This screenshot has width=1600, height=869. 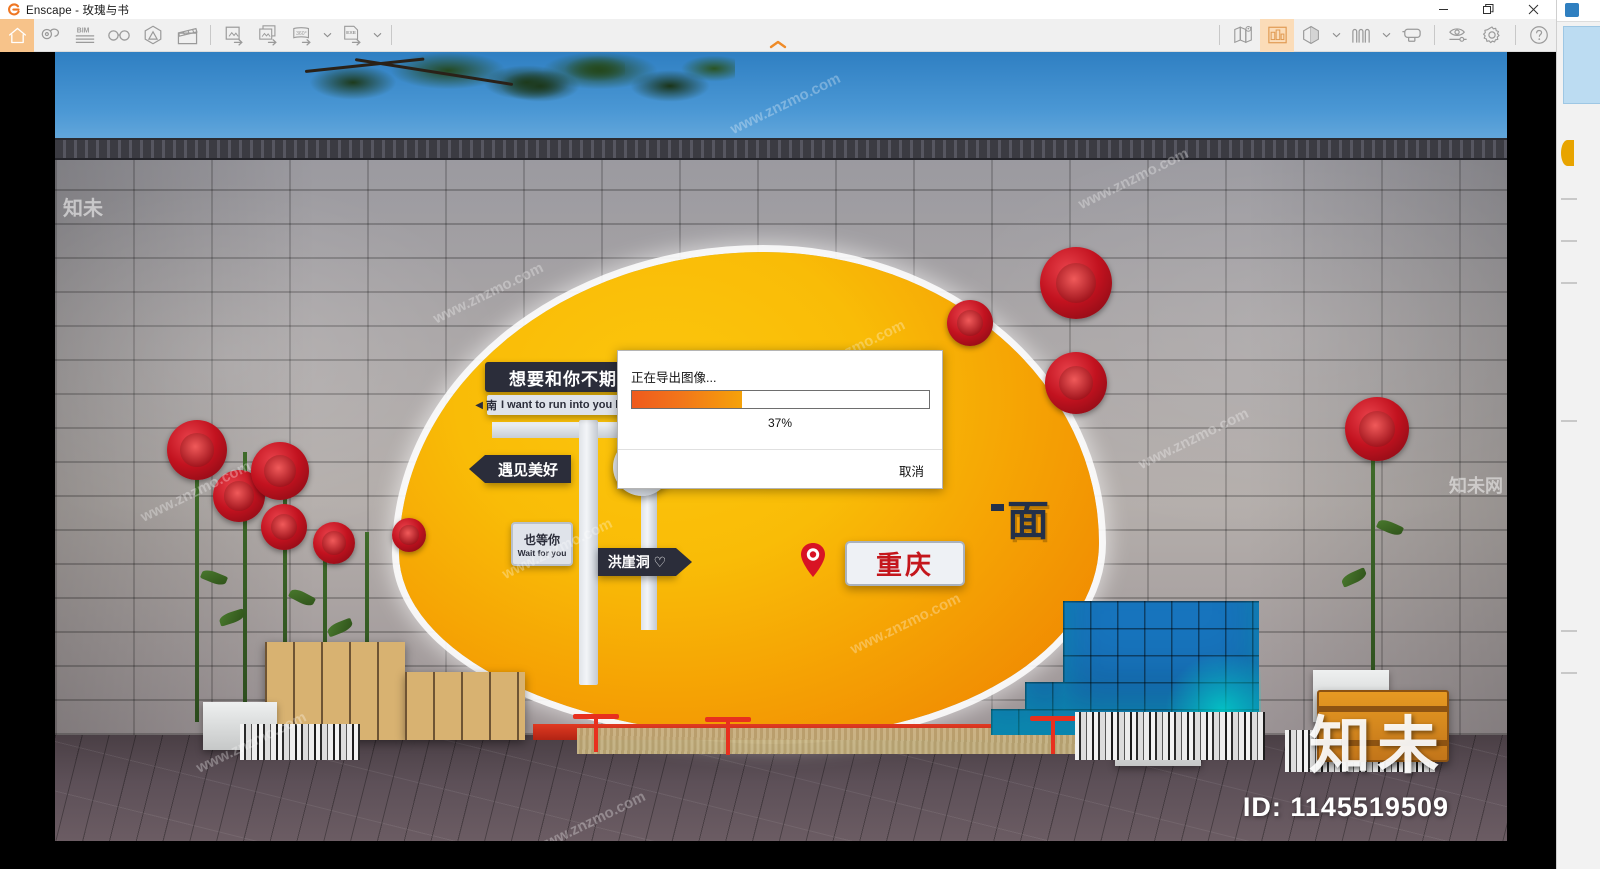 What do you see at coordinates (997, 507) in the screenshot?
I see `big-char-dash` at bounding box center [997, 507].